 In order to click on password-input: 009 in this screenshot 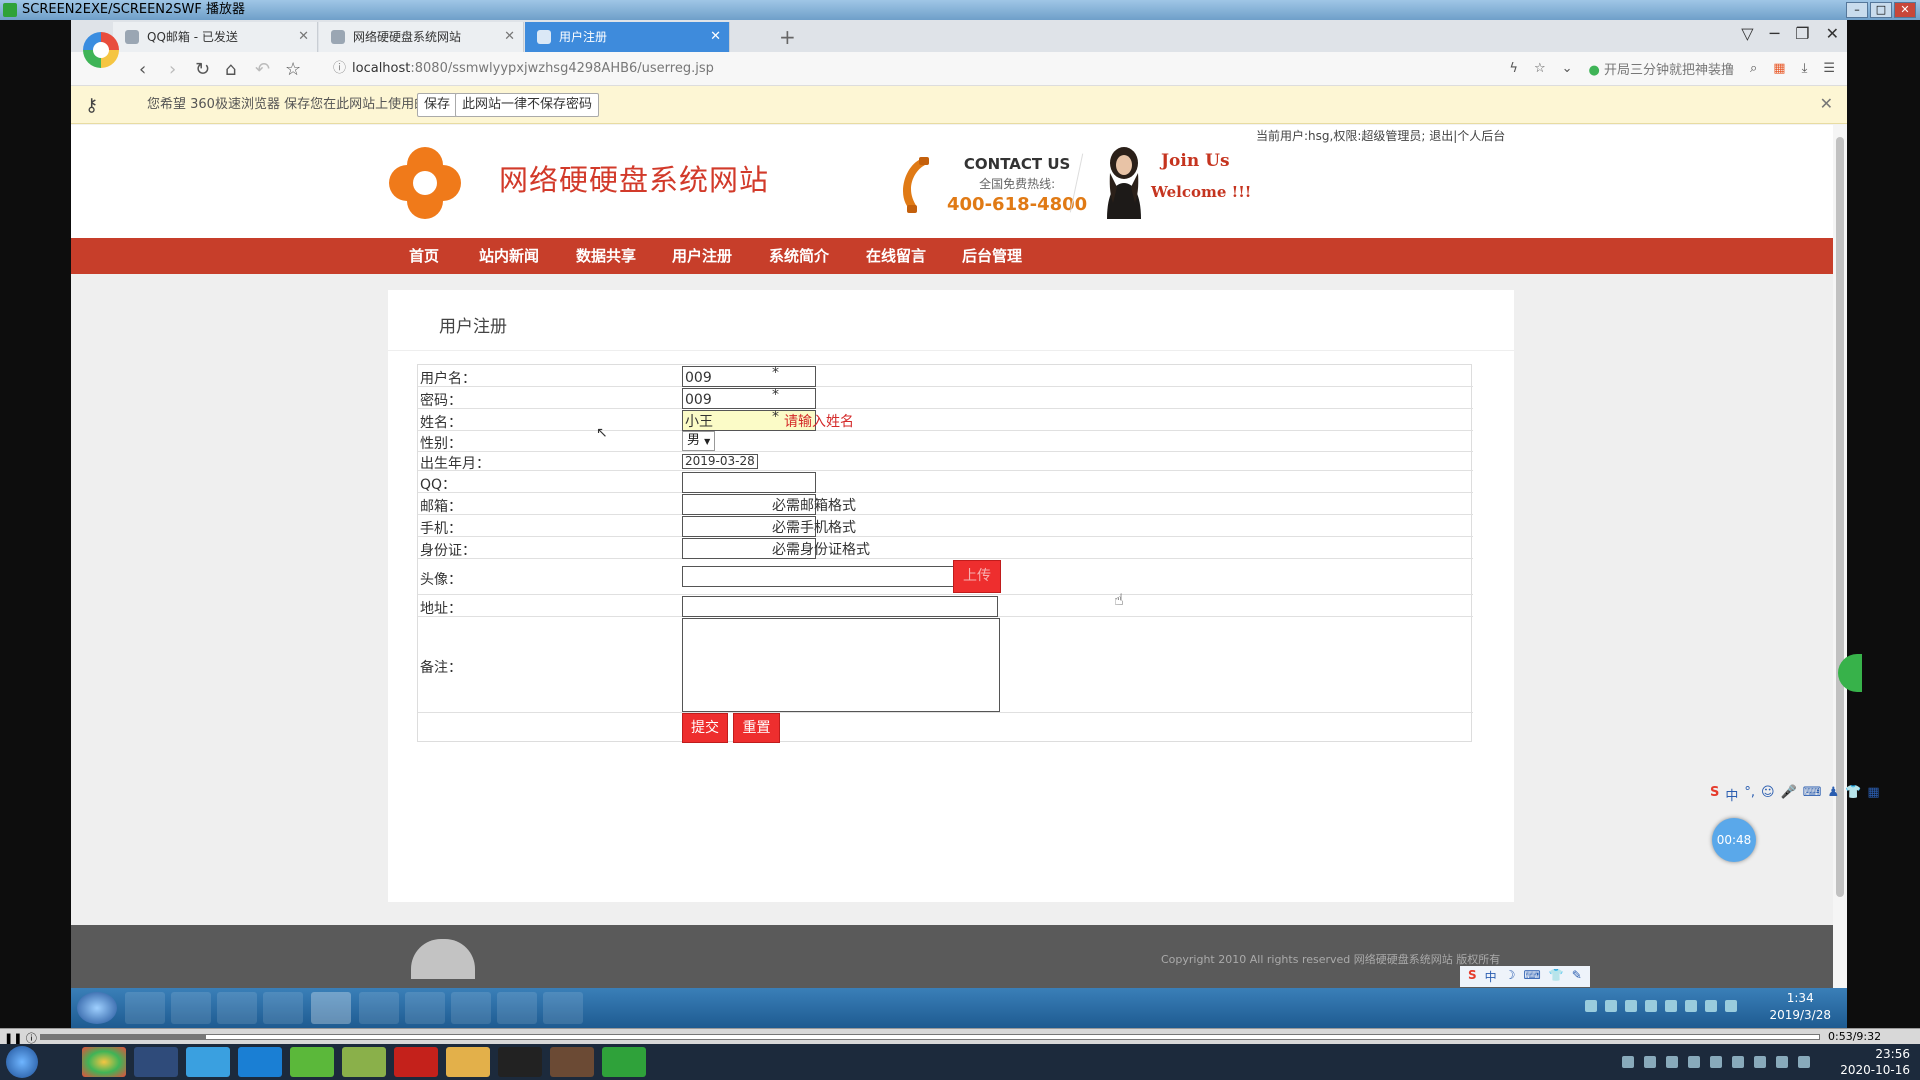, I will do `click(749, 398)`.